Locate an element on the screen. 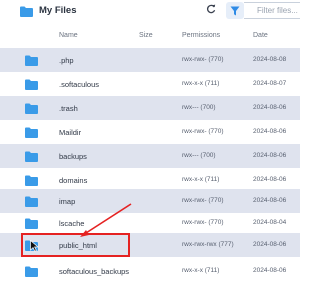 The width and height of the screenshot is (320, 283). annotation-arrow is located at coordinates (106, 220).